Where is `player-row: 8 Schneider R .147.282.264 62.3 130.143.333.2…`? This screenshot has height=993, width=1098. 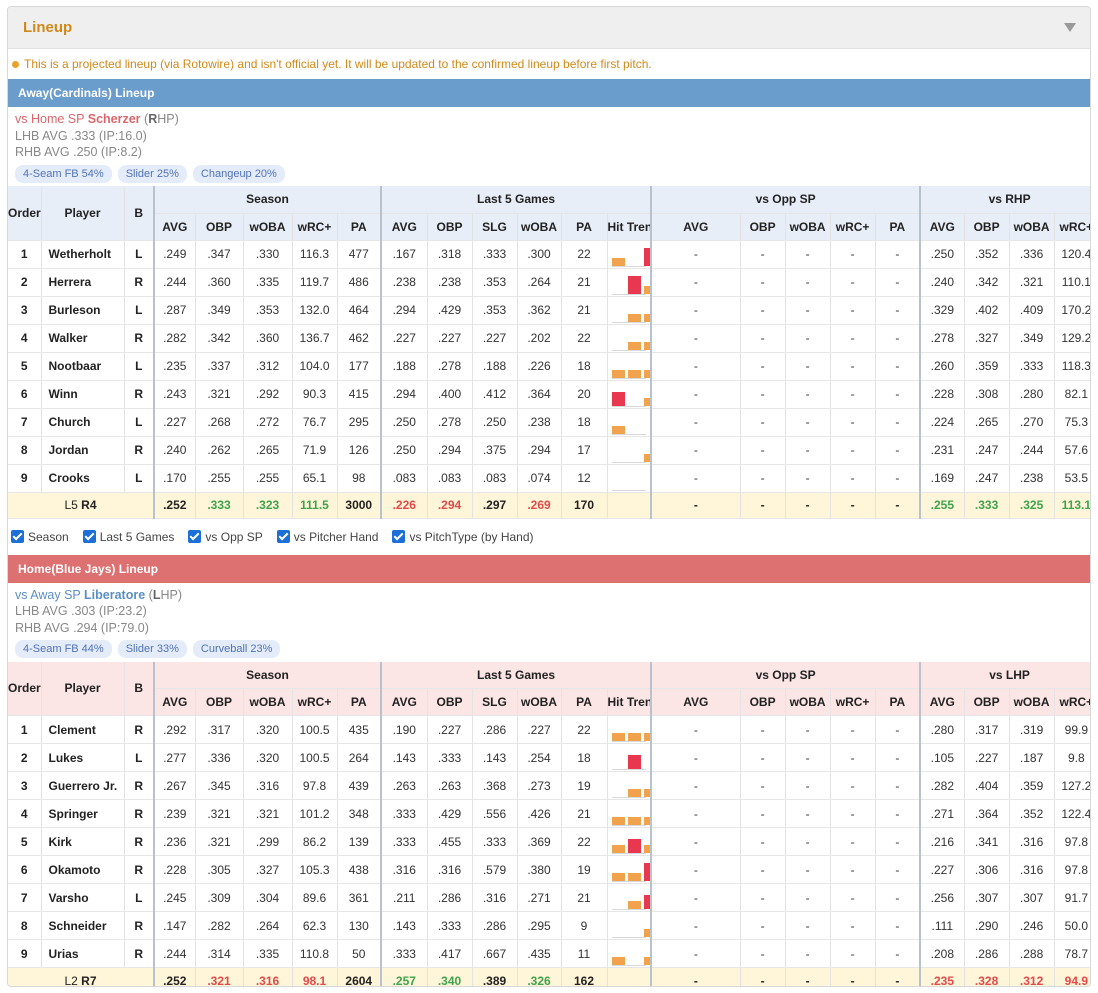 player-row: 8 Schneider R .147.282.264 62.3 130.143.333.2… is located at coordinates (549, 925).